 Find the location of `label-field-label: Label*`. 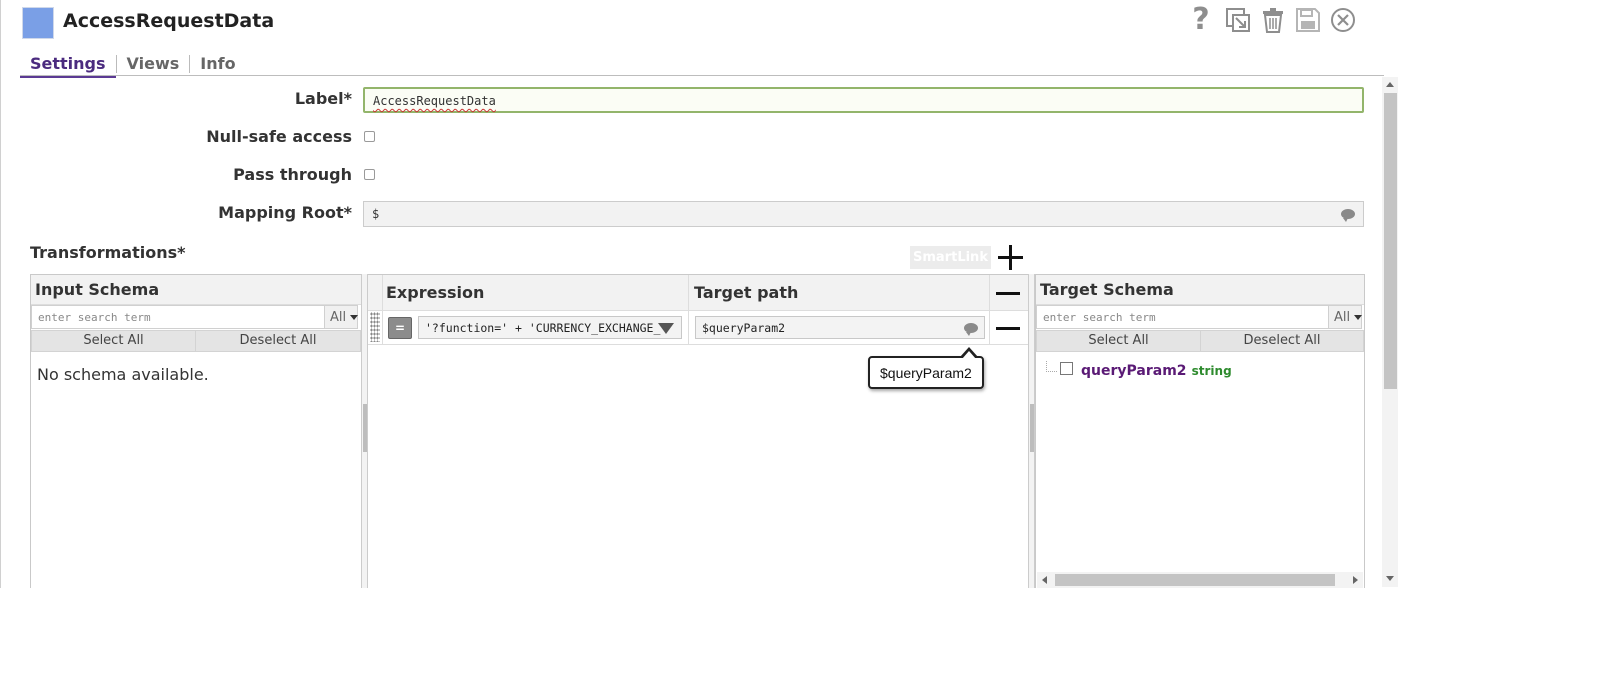

label-field-label: Label* is located at coordinates (323, 98).